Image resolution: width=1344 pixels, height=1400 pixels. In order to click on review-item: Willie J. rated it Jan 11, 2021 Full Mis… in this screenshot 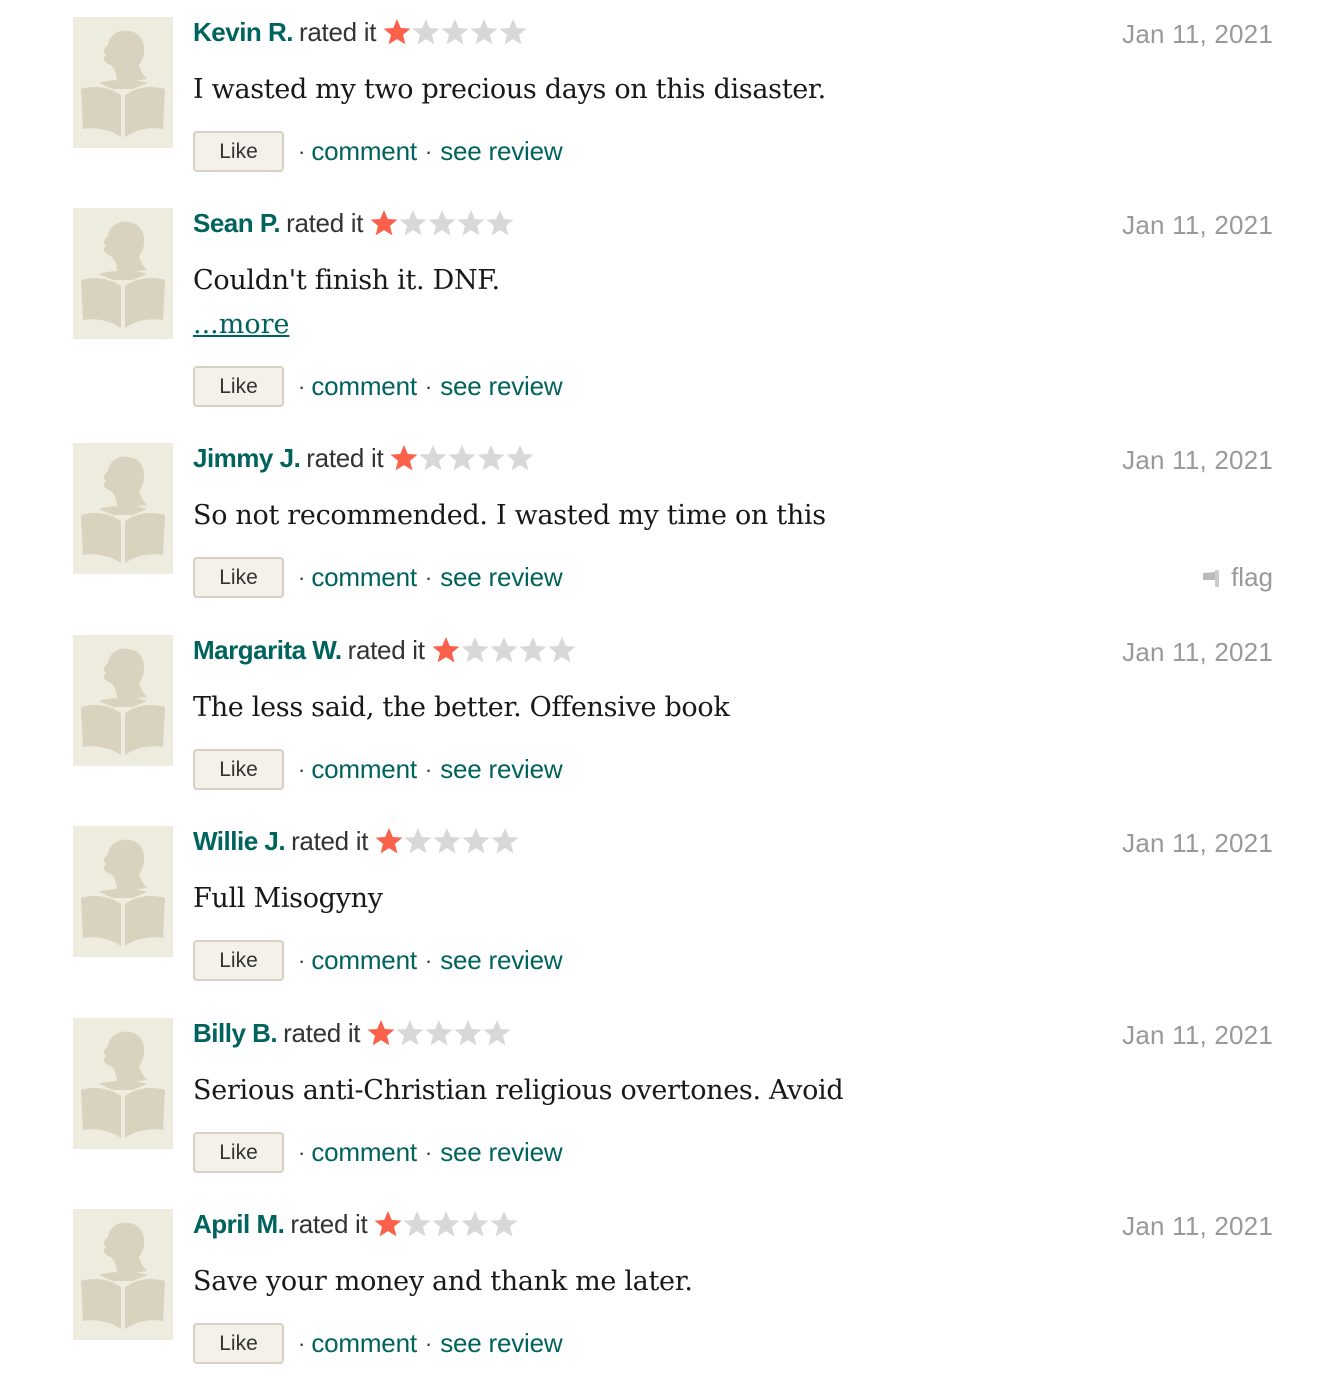, I will do `click(673, 922)`.